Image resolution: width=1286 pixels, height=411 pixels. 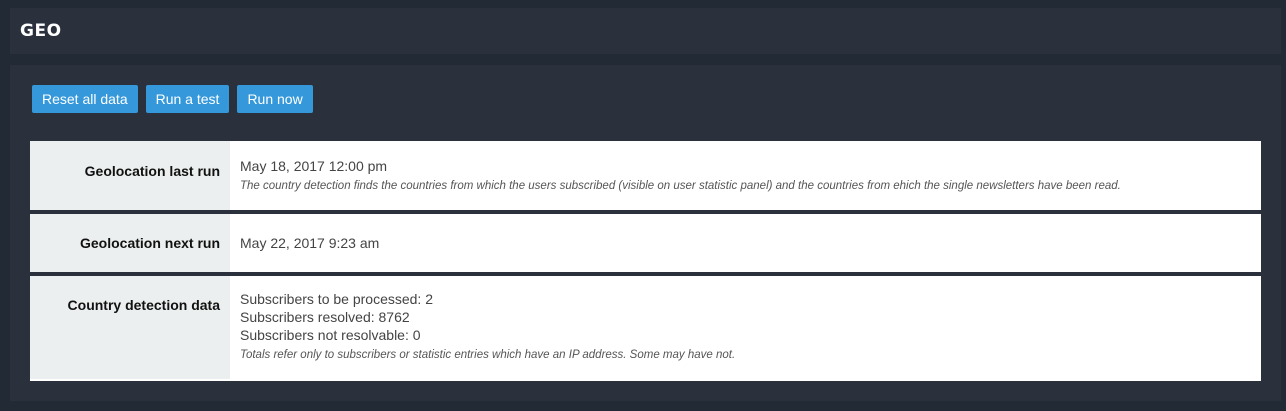 What do you see at coordinates (336, 299) in the screenshot?
I see `subscribers-to-process: Subscribers to be processed: 2` at bounding box center [336, 299].